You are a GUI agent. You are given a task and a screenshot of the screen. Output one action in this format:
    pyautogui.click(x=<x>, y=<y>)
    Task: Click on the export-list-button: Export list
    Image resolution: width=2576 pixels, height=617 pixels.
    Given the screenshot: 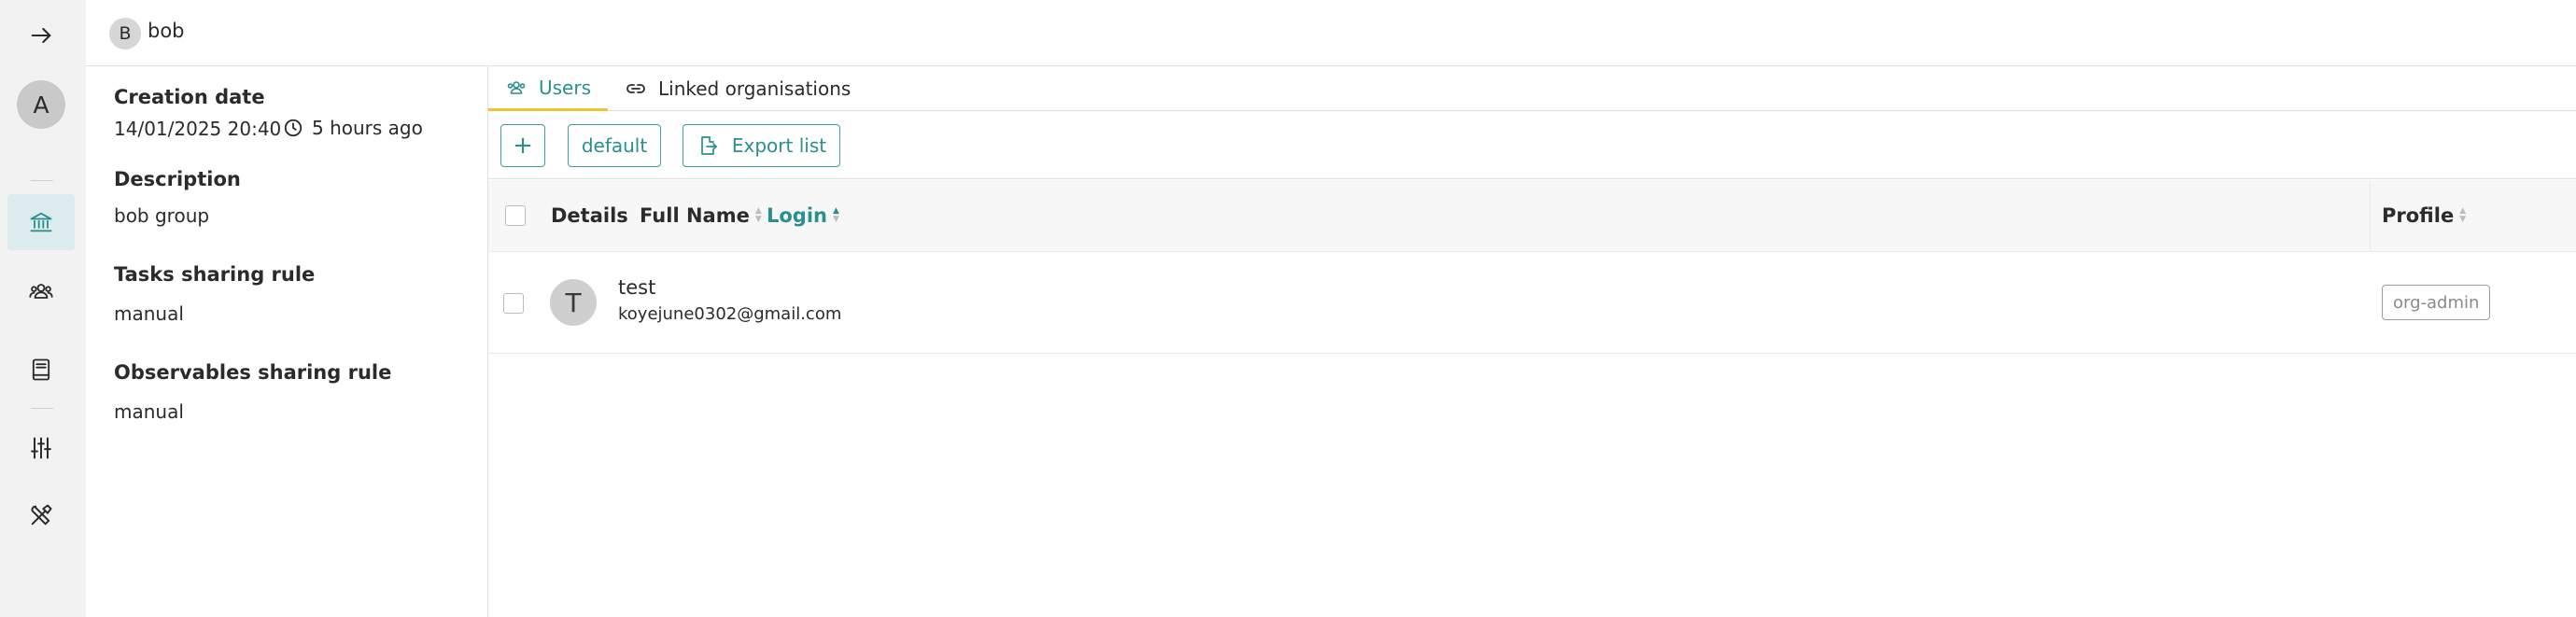 What is the action you would take?
    pyautogui.click(x=761, y=145)
    